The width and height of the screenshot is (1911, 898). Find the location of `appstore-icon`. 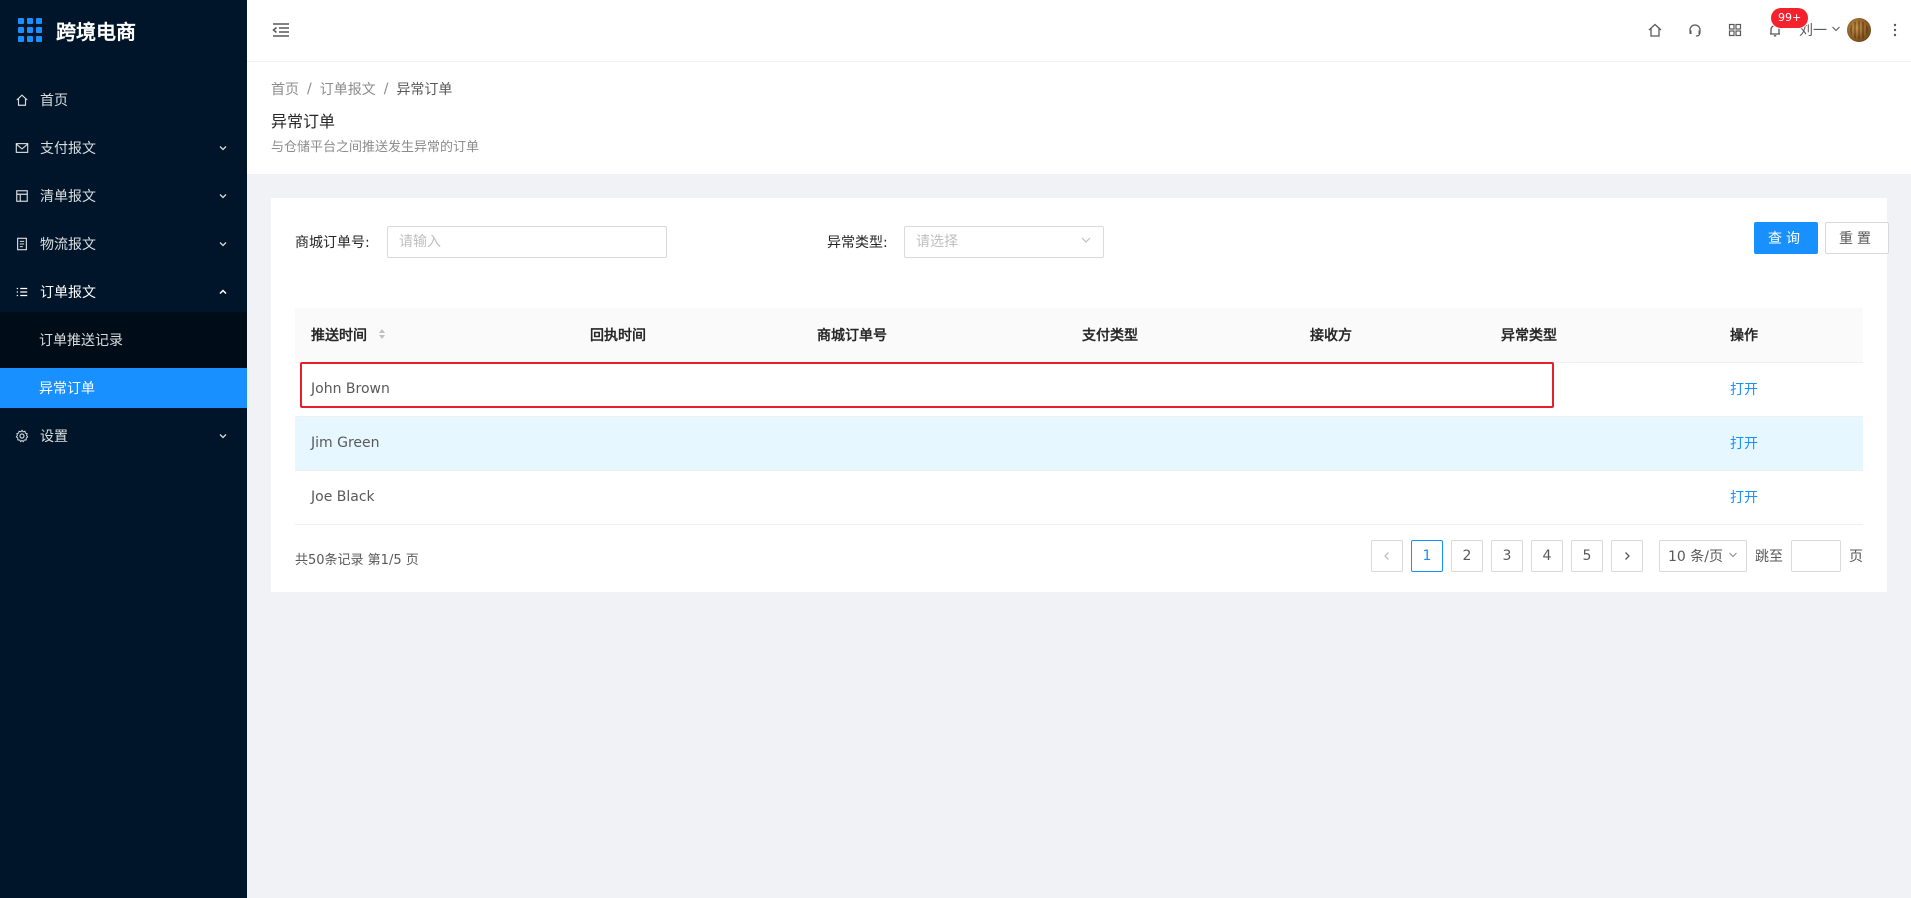

appstore-icon is located at coordinates (1735, 30).